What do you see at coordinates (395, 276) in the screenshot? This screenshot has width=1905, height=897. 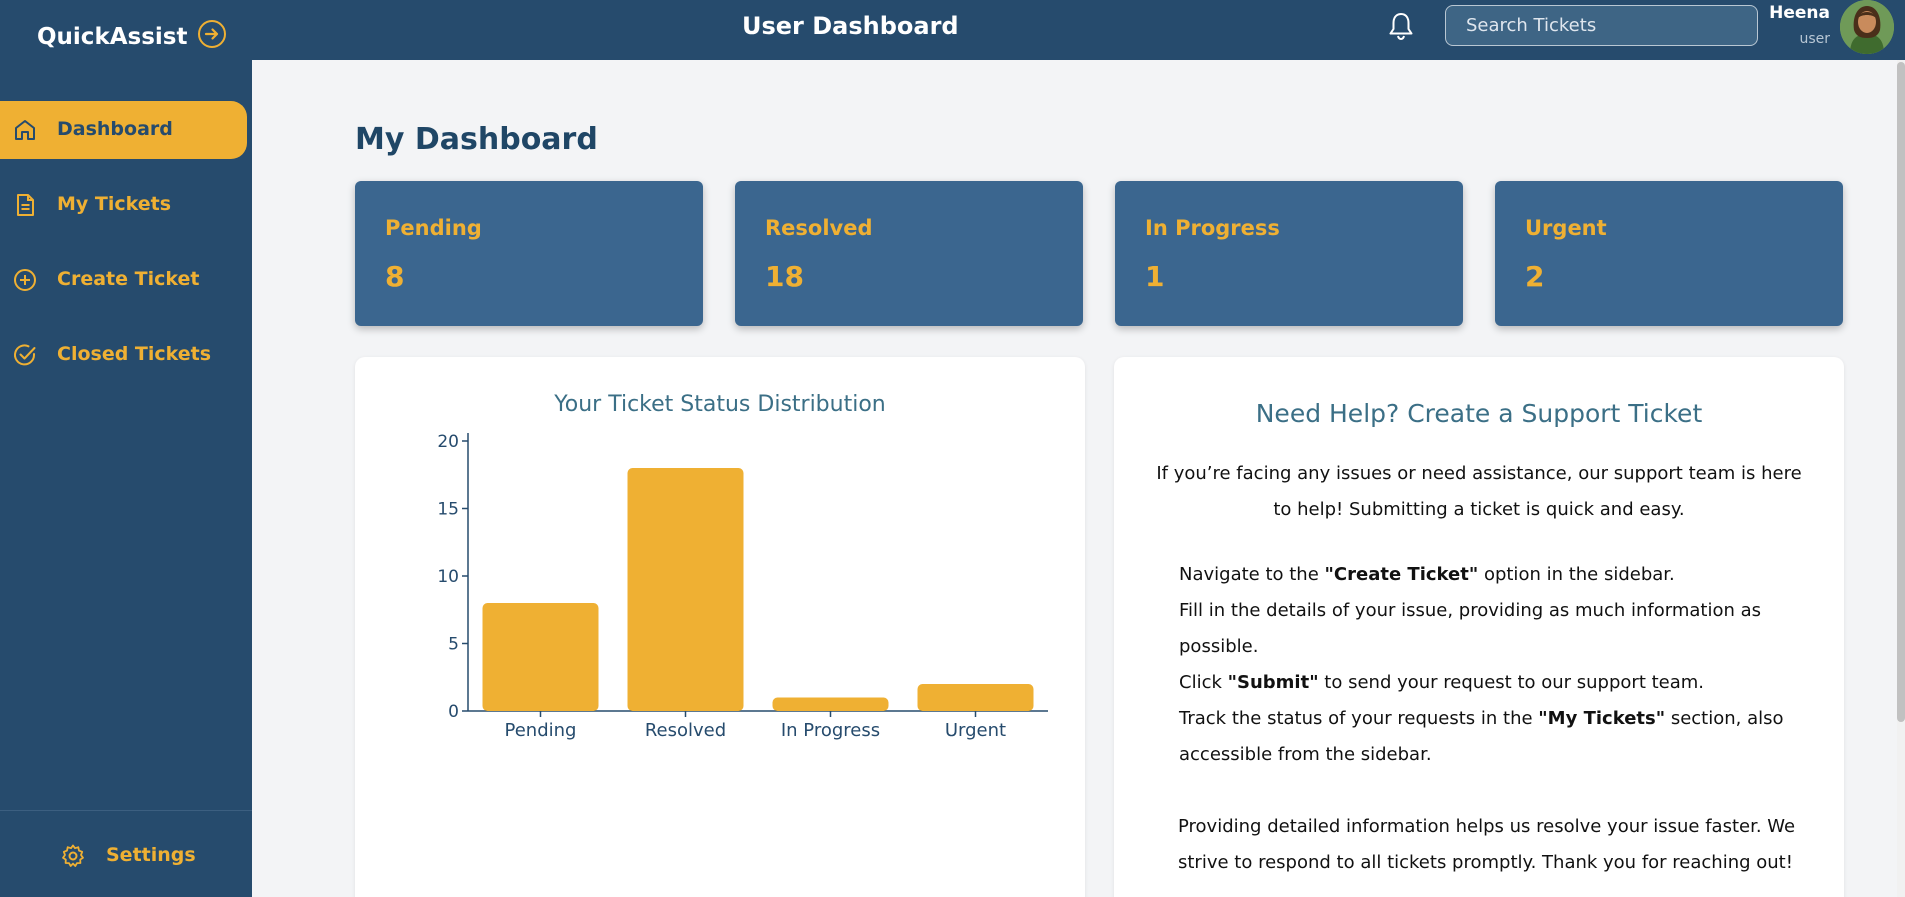 I see `stat-value: 8` at bounding box center [395, 276].